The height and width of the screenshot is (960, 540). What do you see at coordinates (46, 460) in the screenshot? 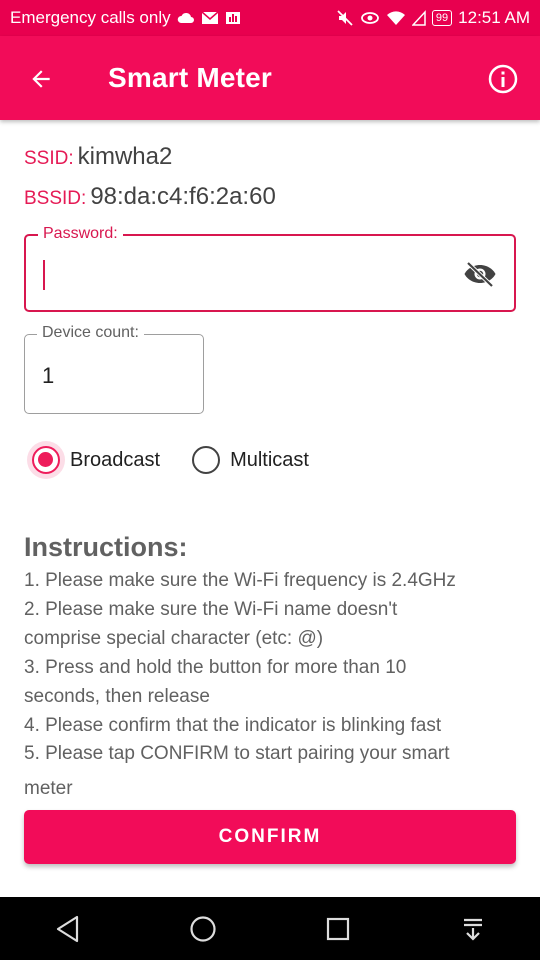
I see `radio-checked-icon` at bounding box center [46, 460].